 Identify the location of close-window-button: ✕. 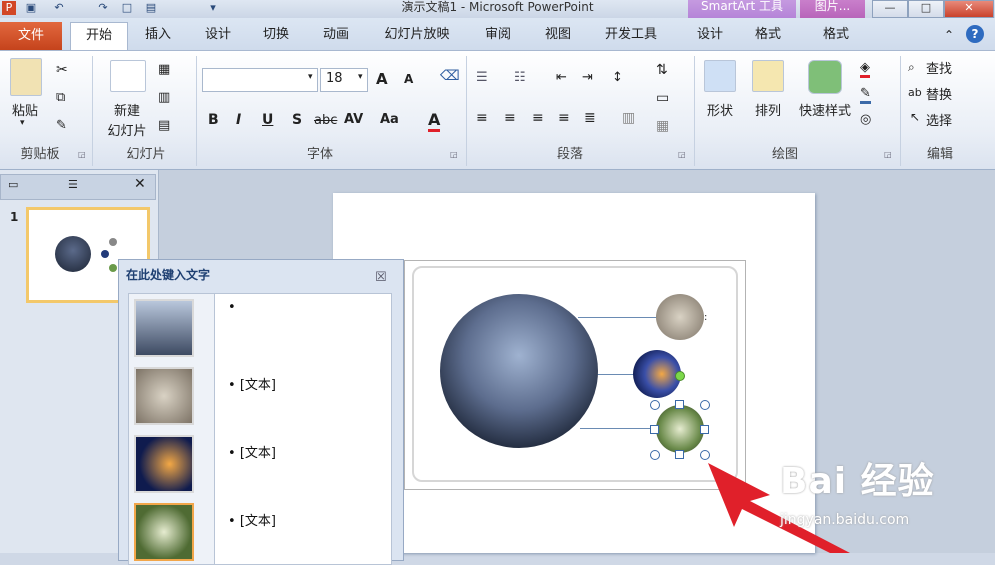
(969, 9).